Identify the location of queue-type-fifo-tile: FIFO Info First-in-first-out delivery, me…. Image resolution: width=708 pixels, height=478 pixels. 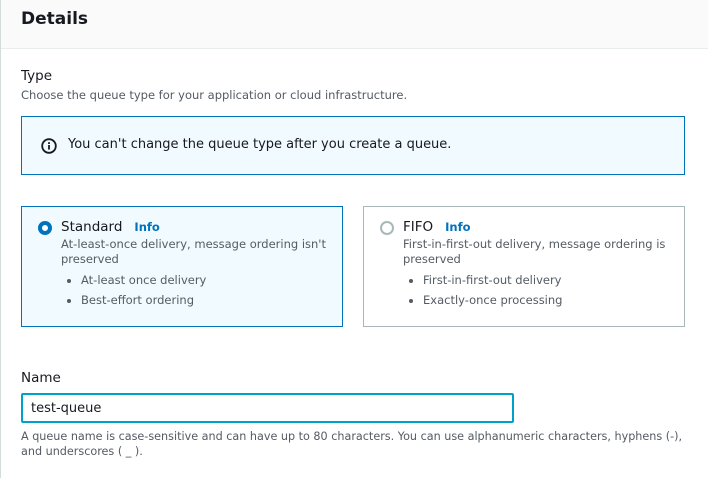
(524, 266).